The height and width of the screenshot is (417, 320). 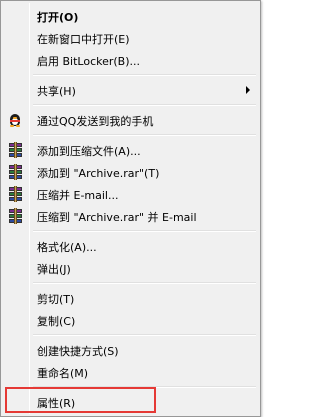 I want to click on menu-item-label: 通过QQ发送到我的手机, so click(x=95, y=121).